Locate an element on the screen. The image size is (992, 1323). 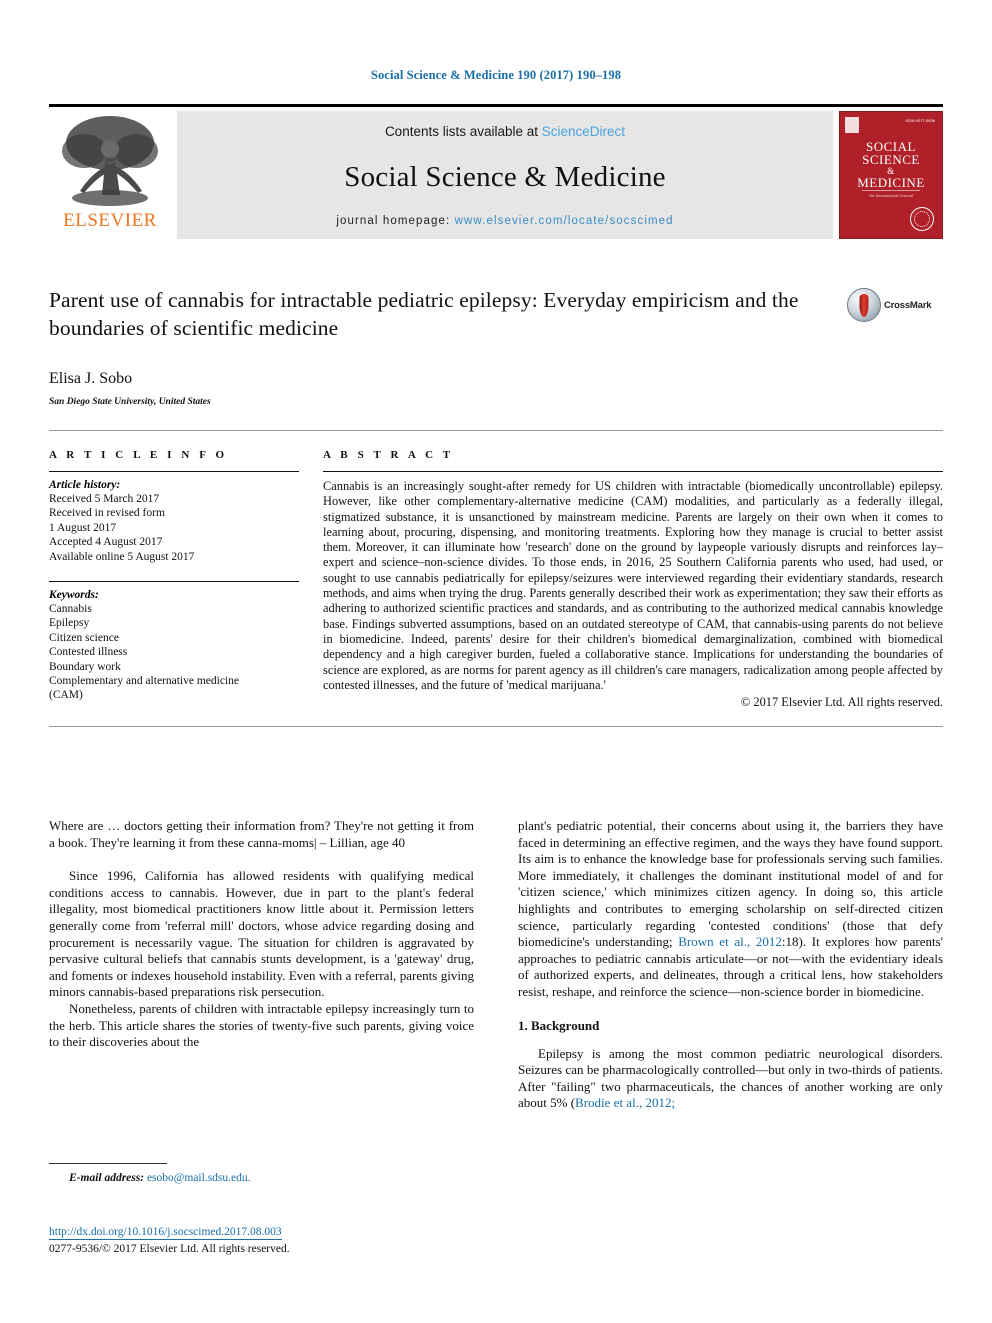
cover-issn: ISSN 0277-9536 is located at coordinates (920, 120).